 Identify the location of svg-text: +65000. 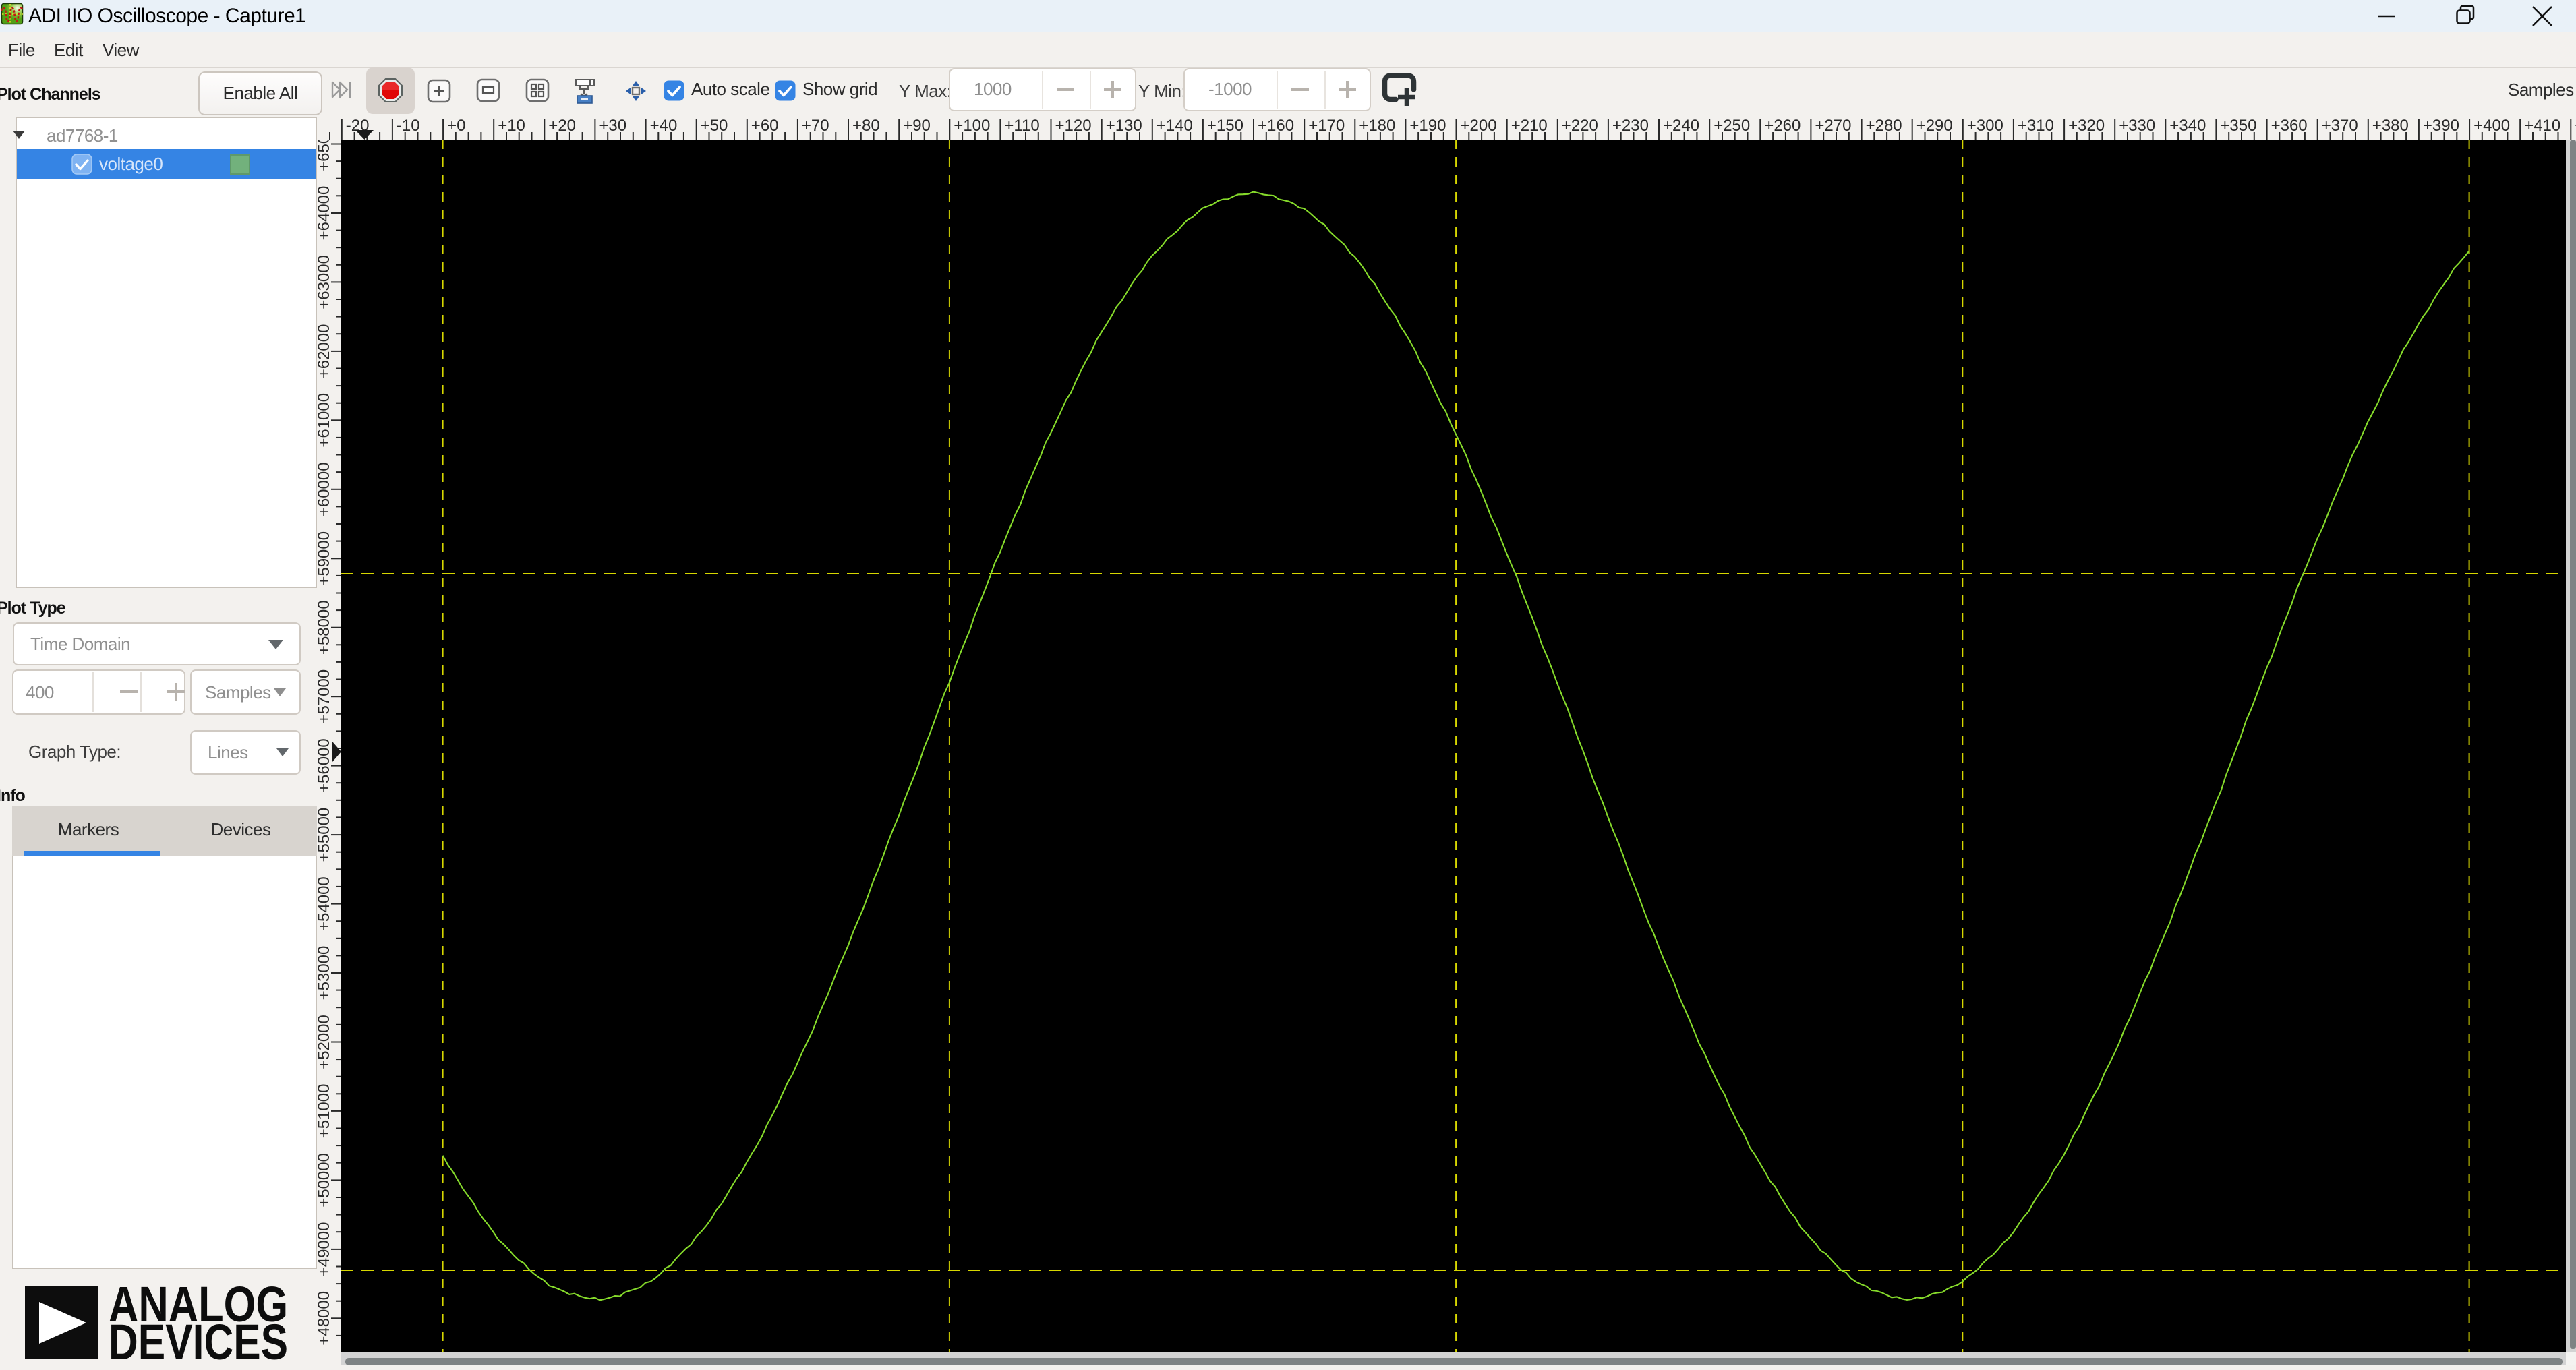
(324, 156).